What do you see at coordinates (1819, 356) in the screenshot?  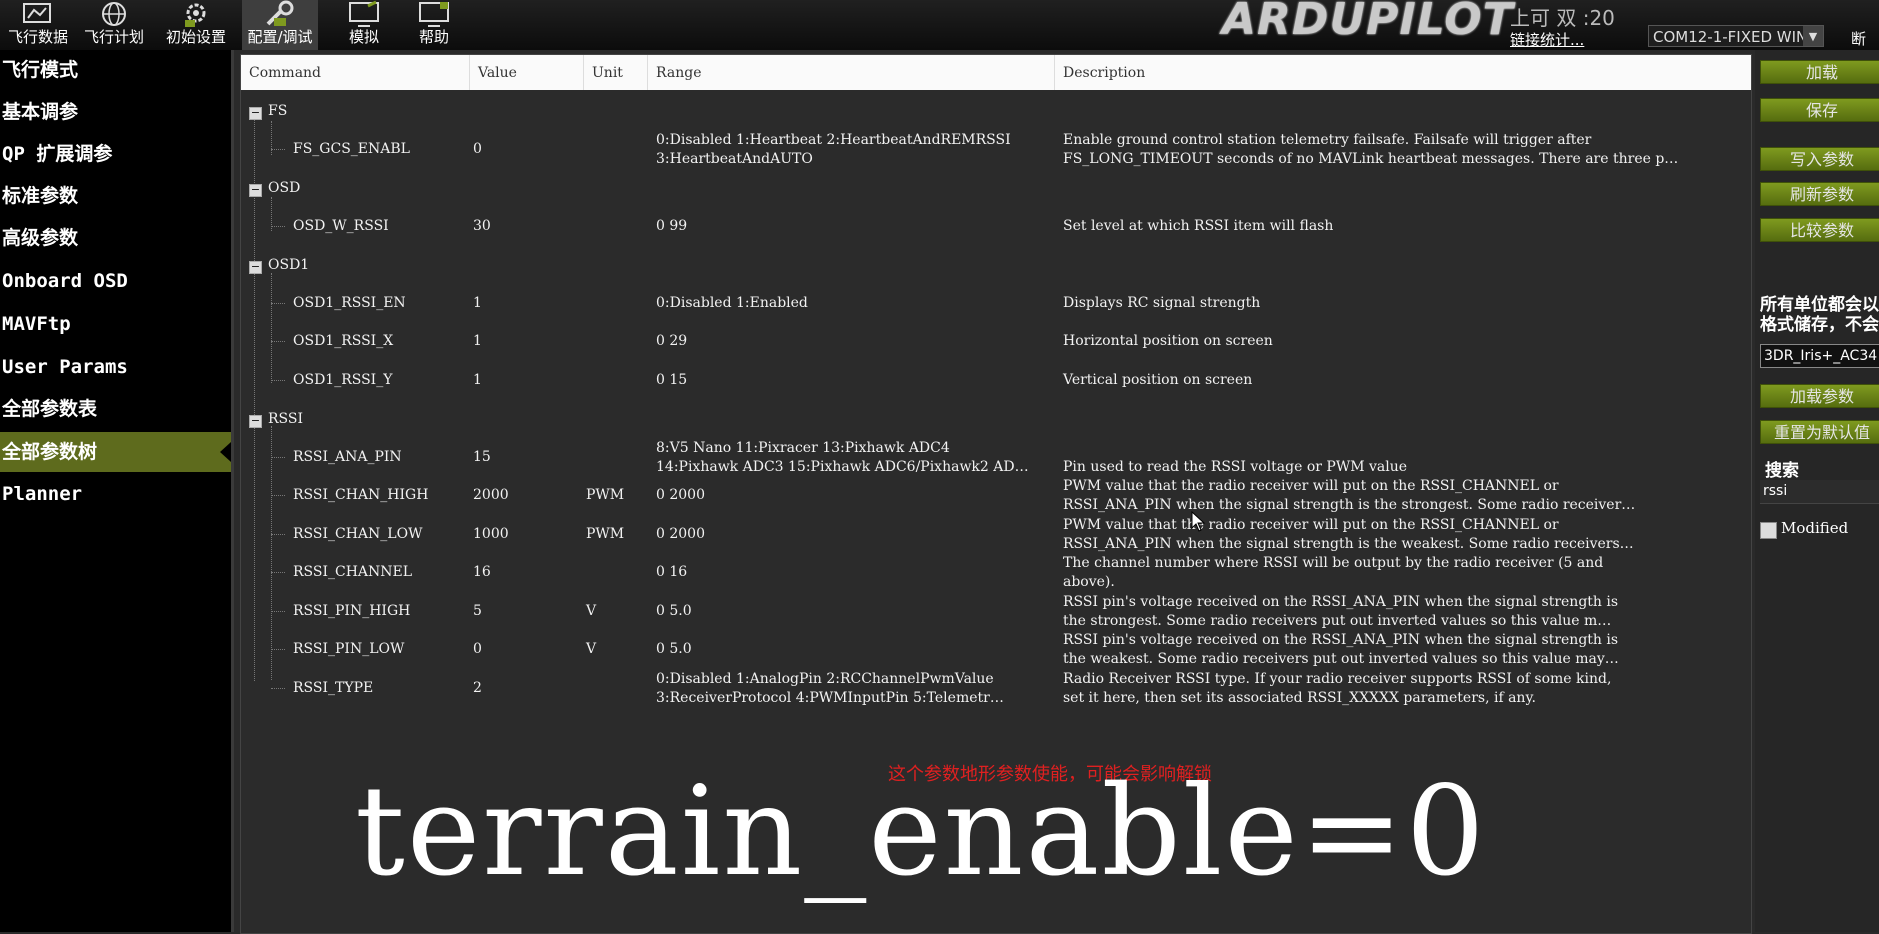 I see `param-file-select: 3DR_Iris+_AC34` at bounding box center [1819, 356].